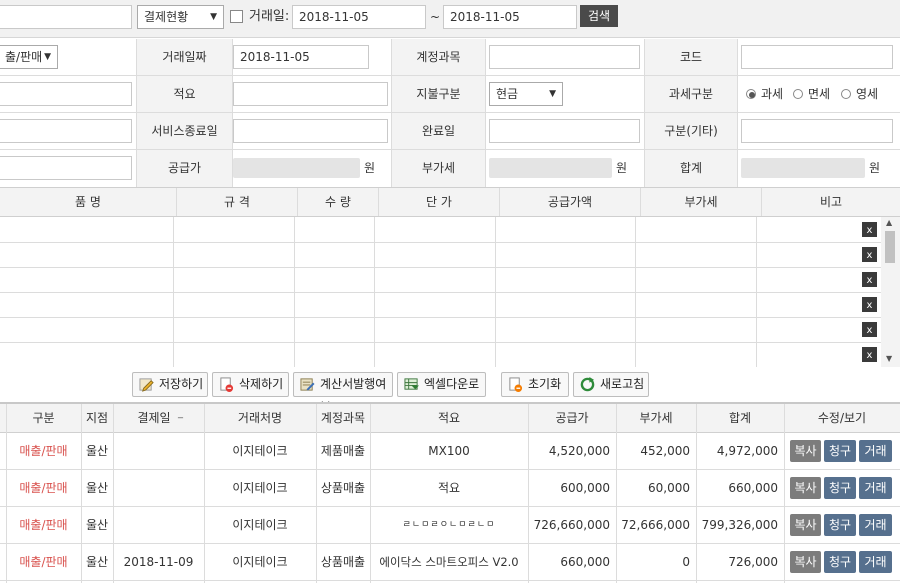 This screenshot has width=900, height=583. Describe the element at coordinates (550, 168) in the screenshot. I see `vat-readonly` at that location.